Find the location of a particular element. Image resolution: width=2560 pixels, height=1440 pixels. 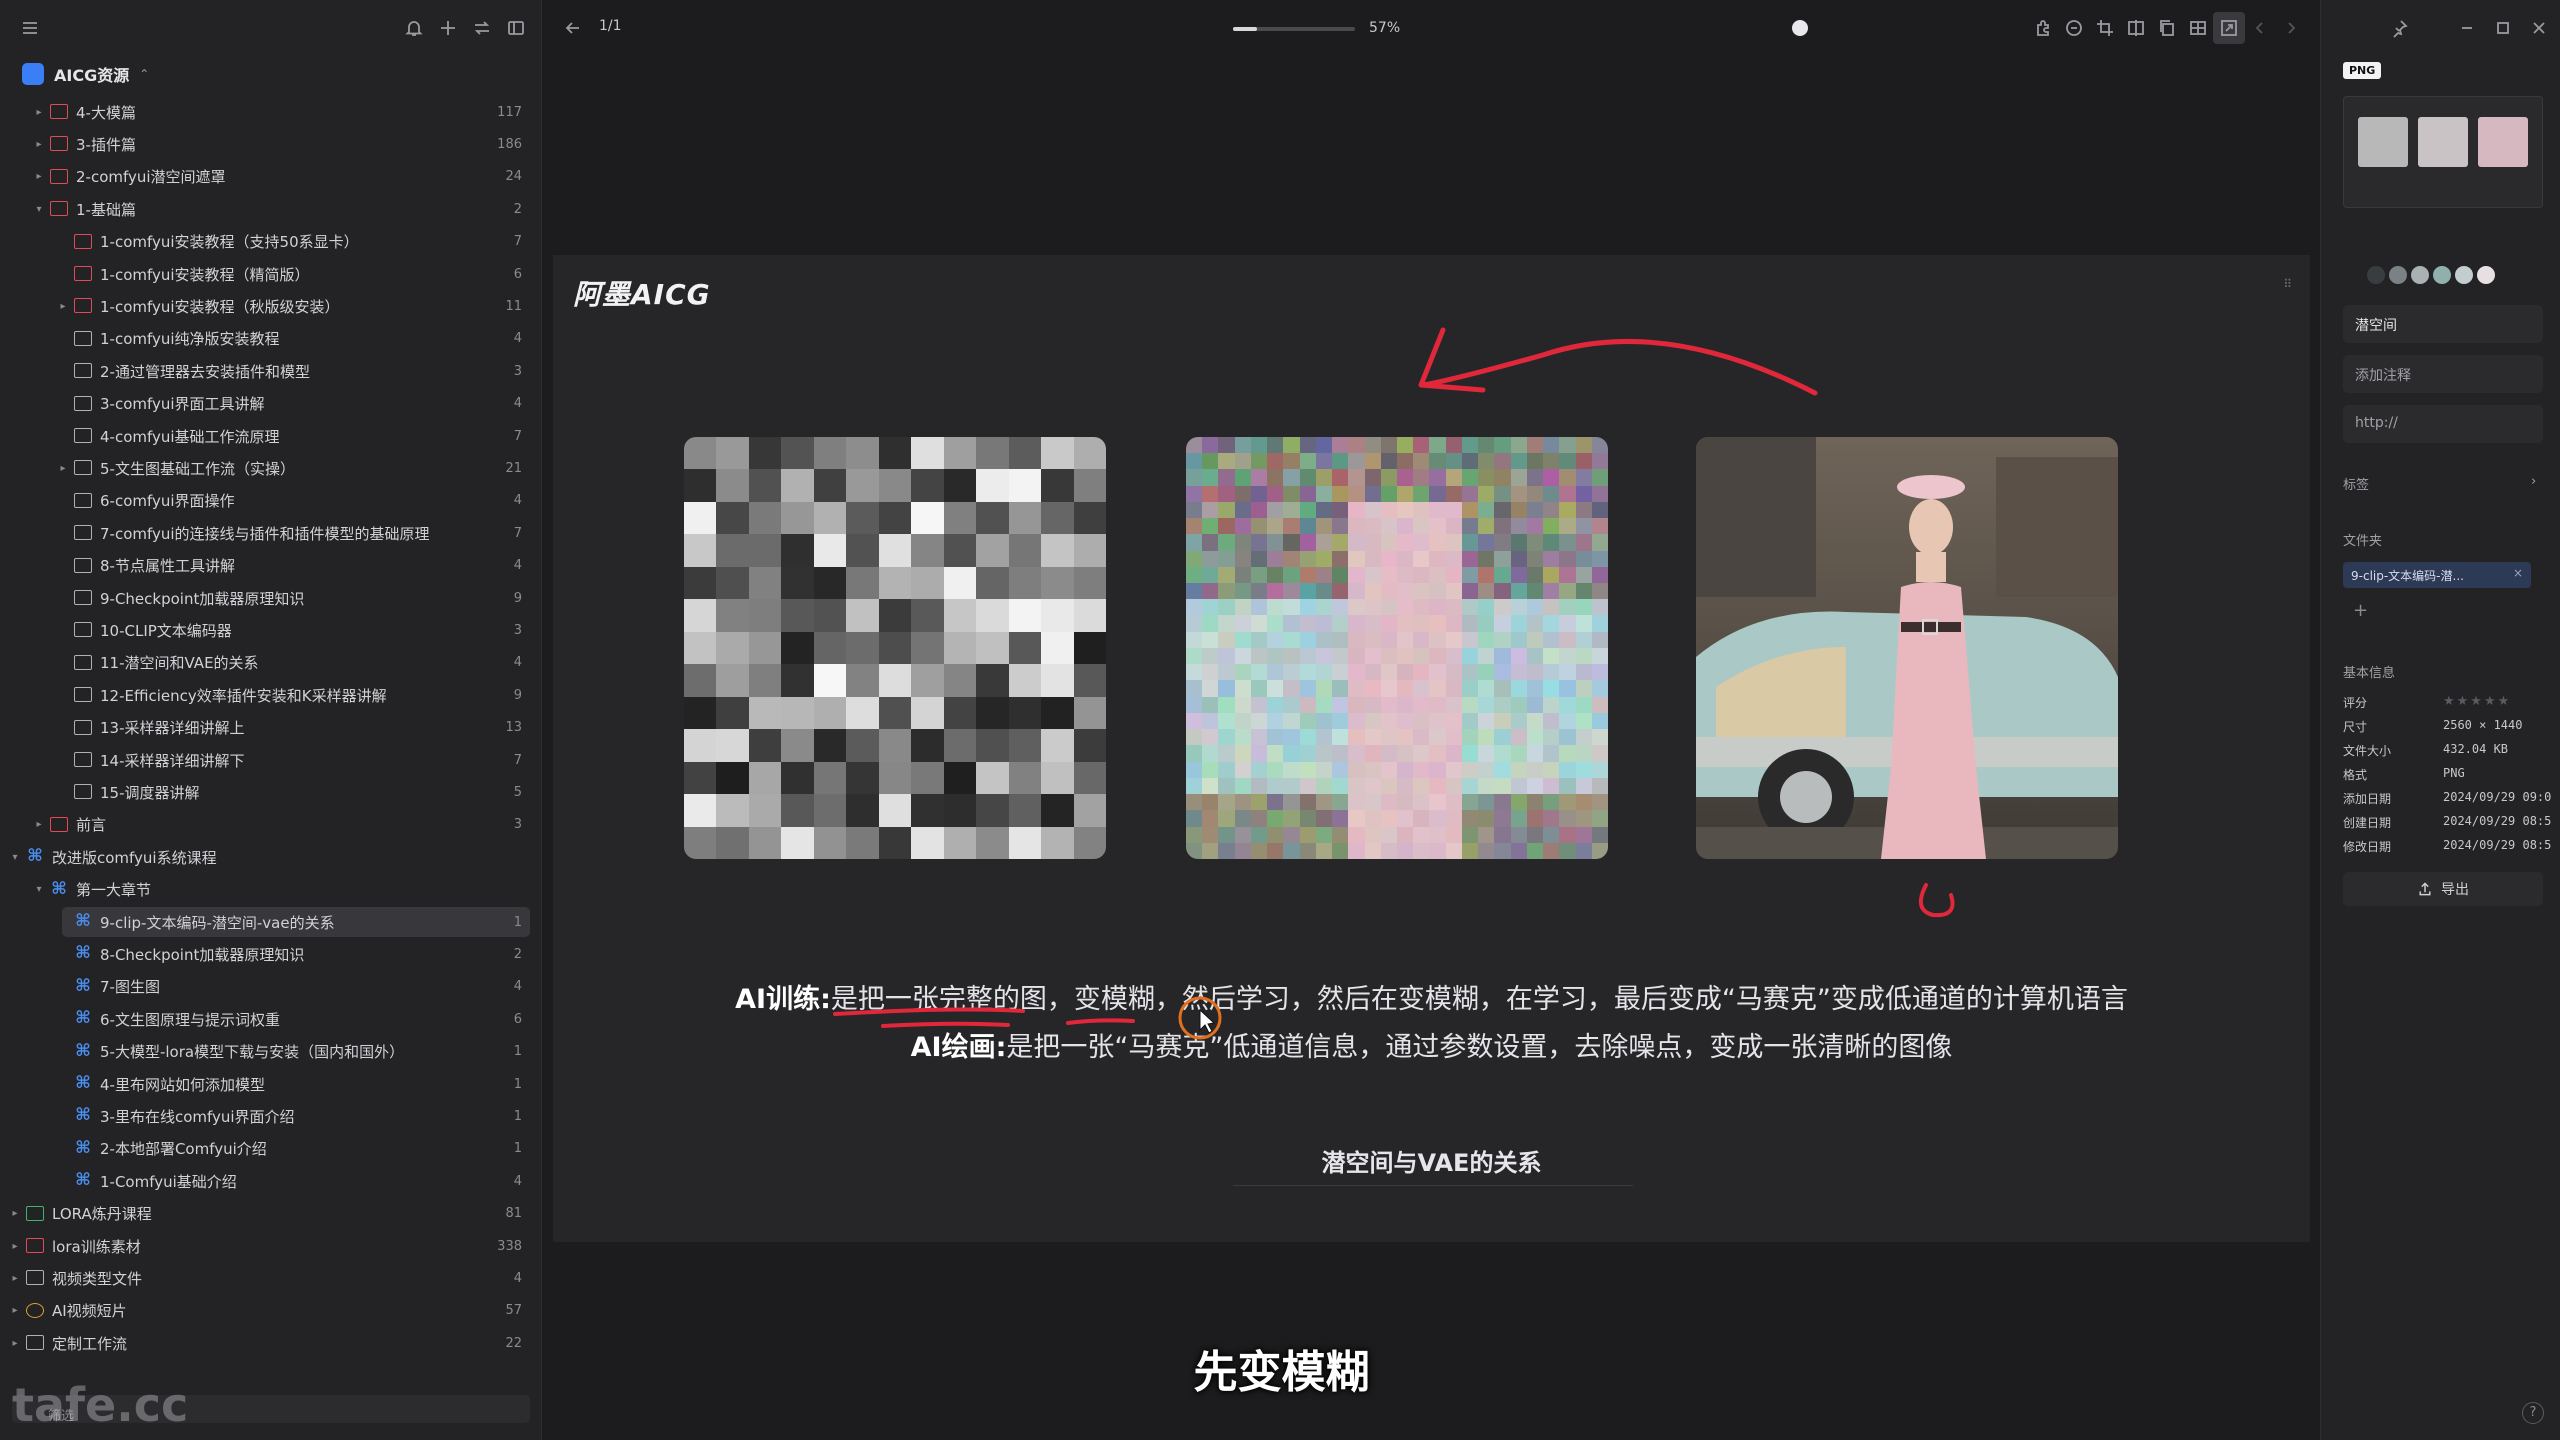

tree-item: ⌘ 6-文生图原理与提示词权重 6 is located at coordinates (271, 1019).